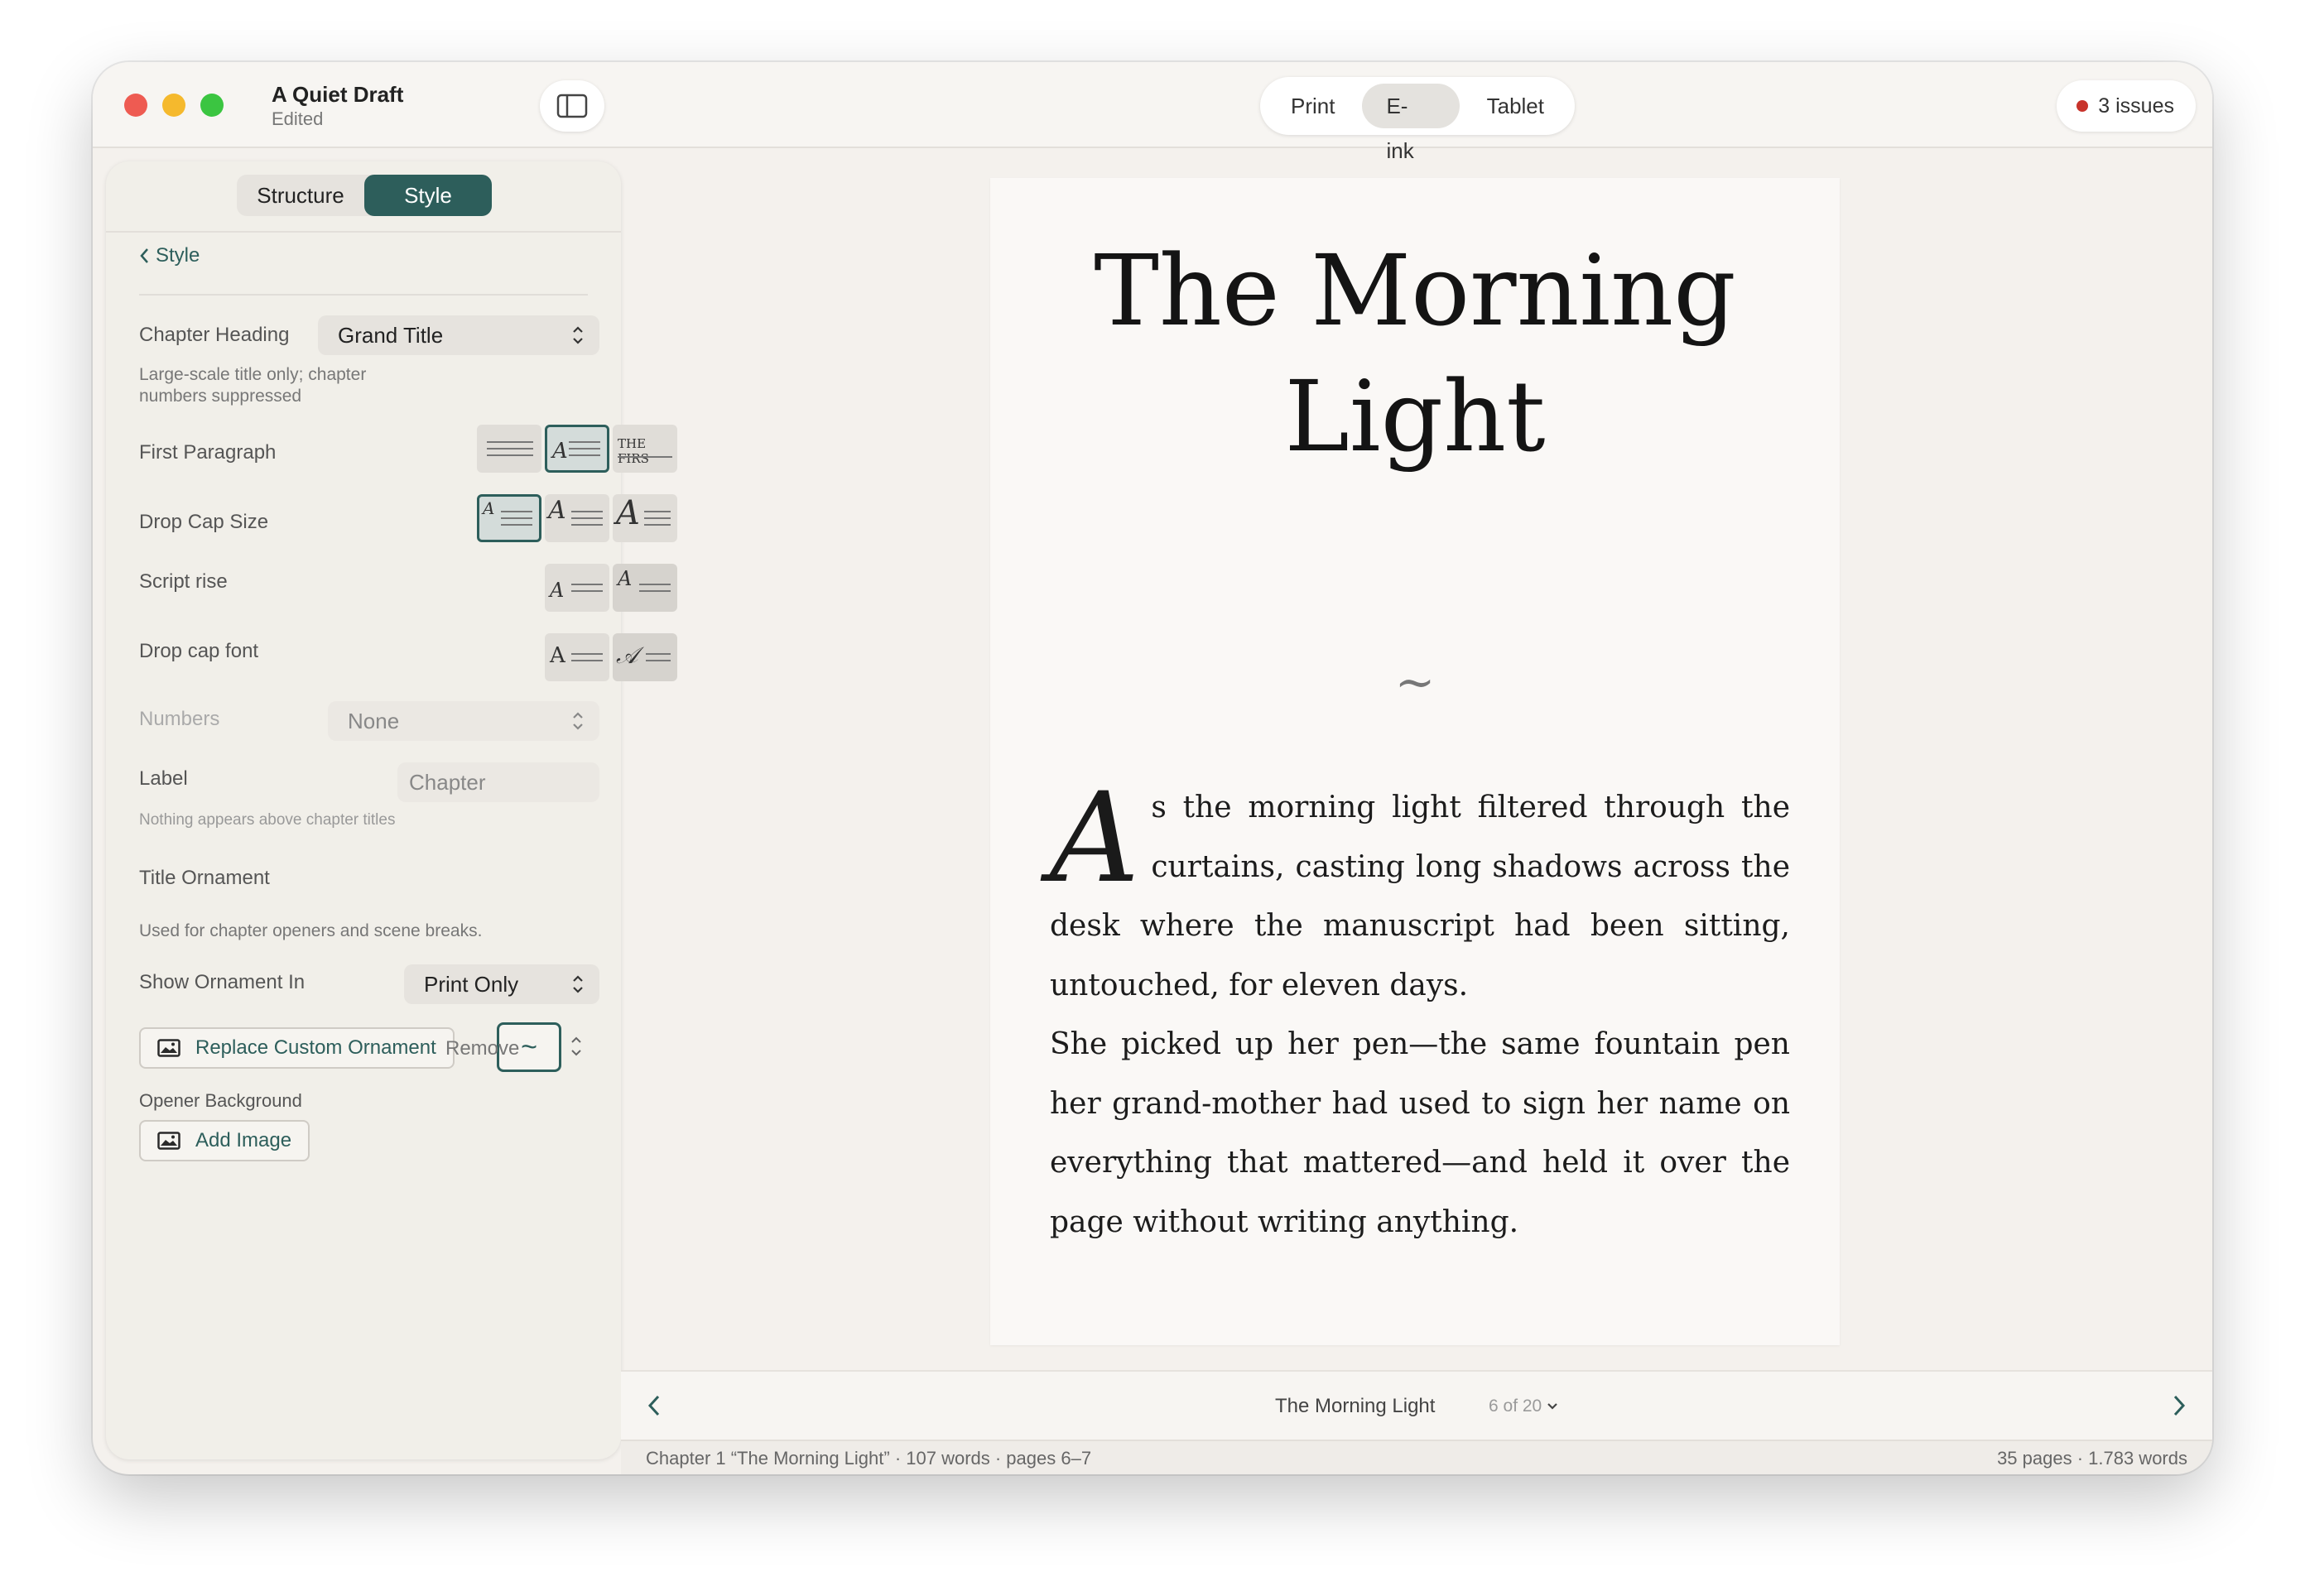 The image size is (2305, 1596). Describe the element at coordinates (1415, 290) in the screenshot. I see `chapter-title-line-1: The Morning` at that location.